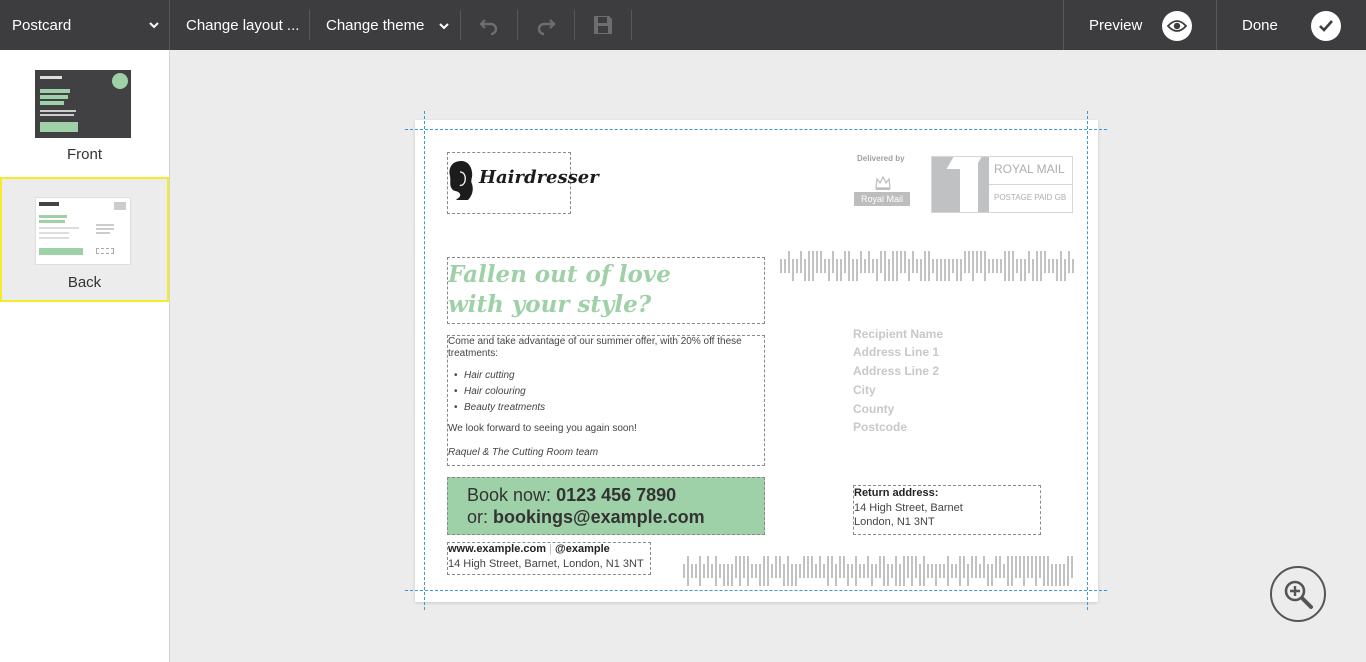 The image size is (1366, 662). Describe the element at coordinates (424, 360) in the screenshot. I see `bleed-guide-left` at that location.